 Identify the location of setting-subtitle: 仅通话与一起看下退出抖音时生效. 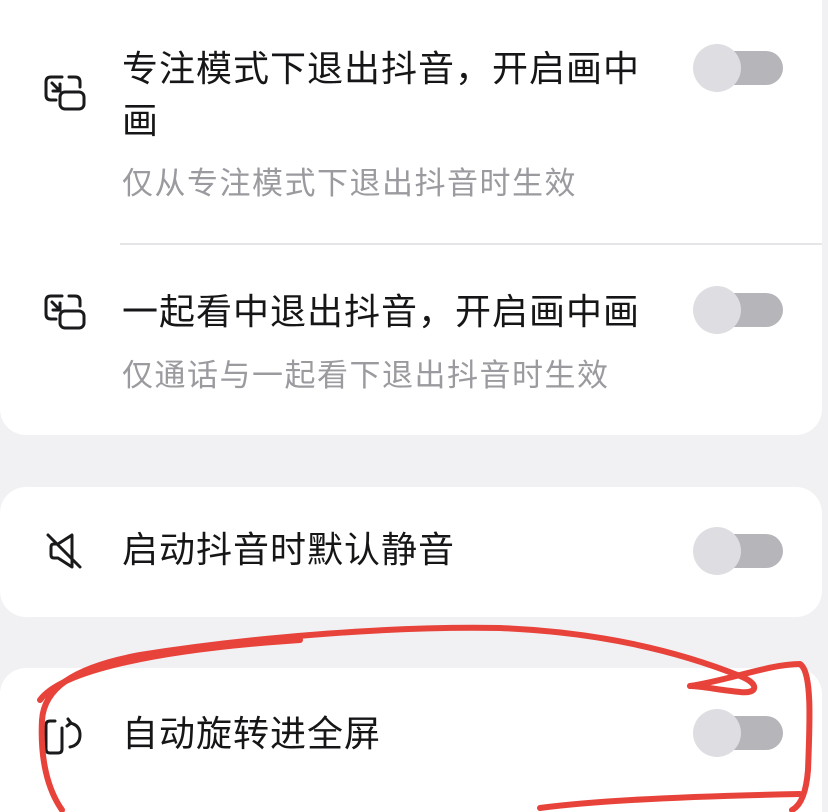
(366, 376).